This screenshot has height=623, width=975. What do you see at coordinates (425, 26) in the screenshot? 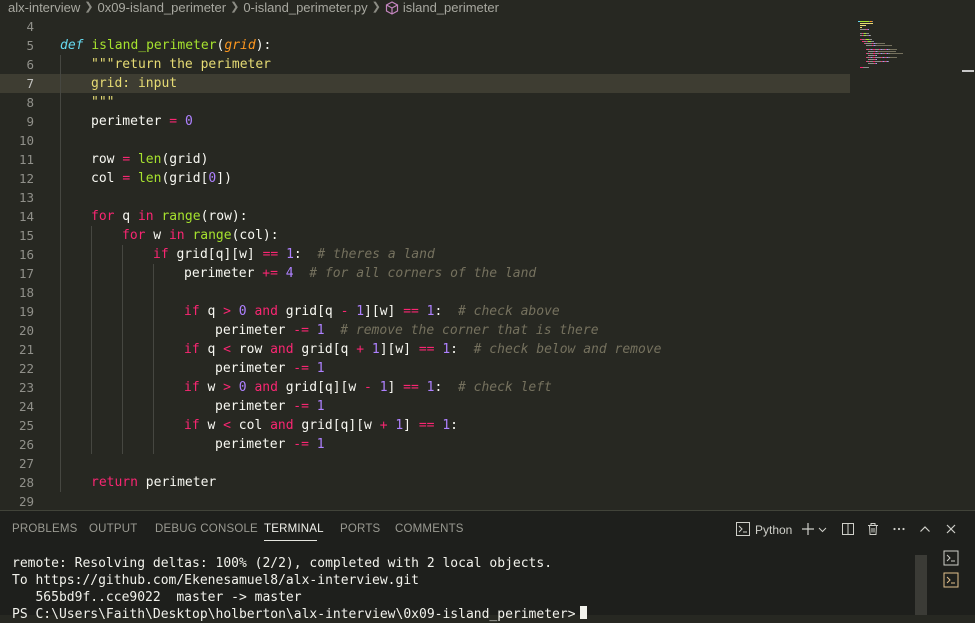
I see `code-line: 4` at bounding box center [425, 26].